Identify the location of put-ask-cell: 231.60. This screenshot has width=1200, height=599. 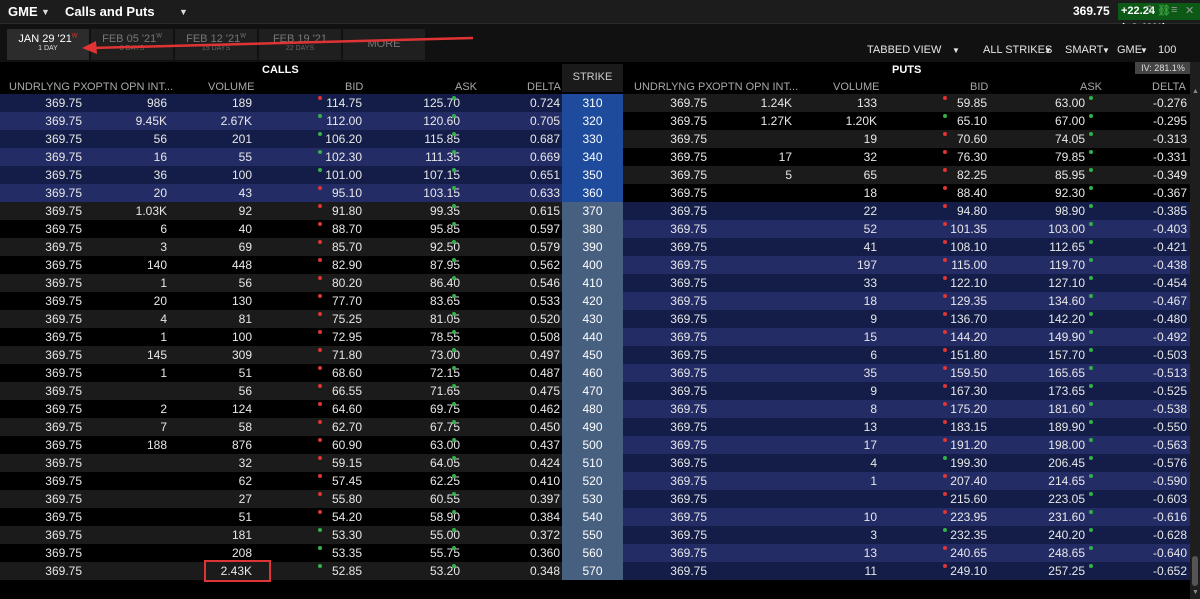
(1066, 517).